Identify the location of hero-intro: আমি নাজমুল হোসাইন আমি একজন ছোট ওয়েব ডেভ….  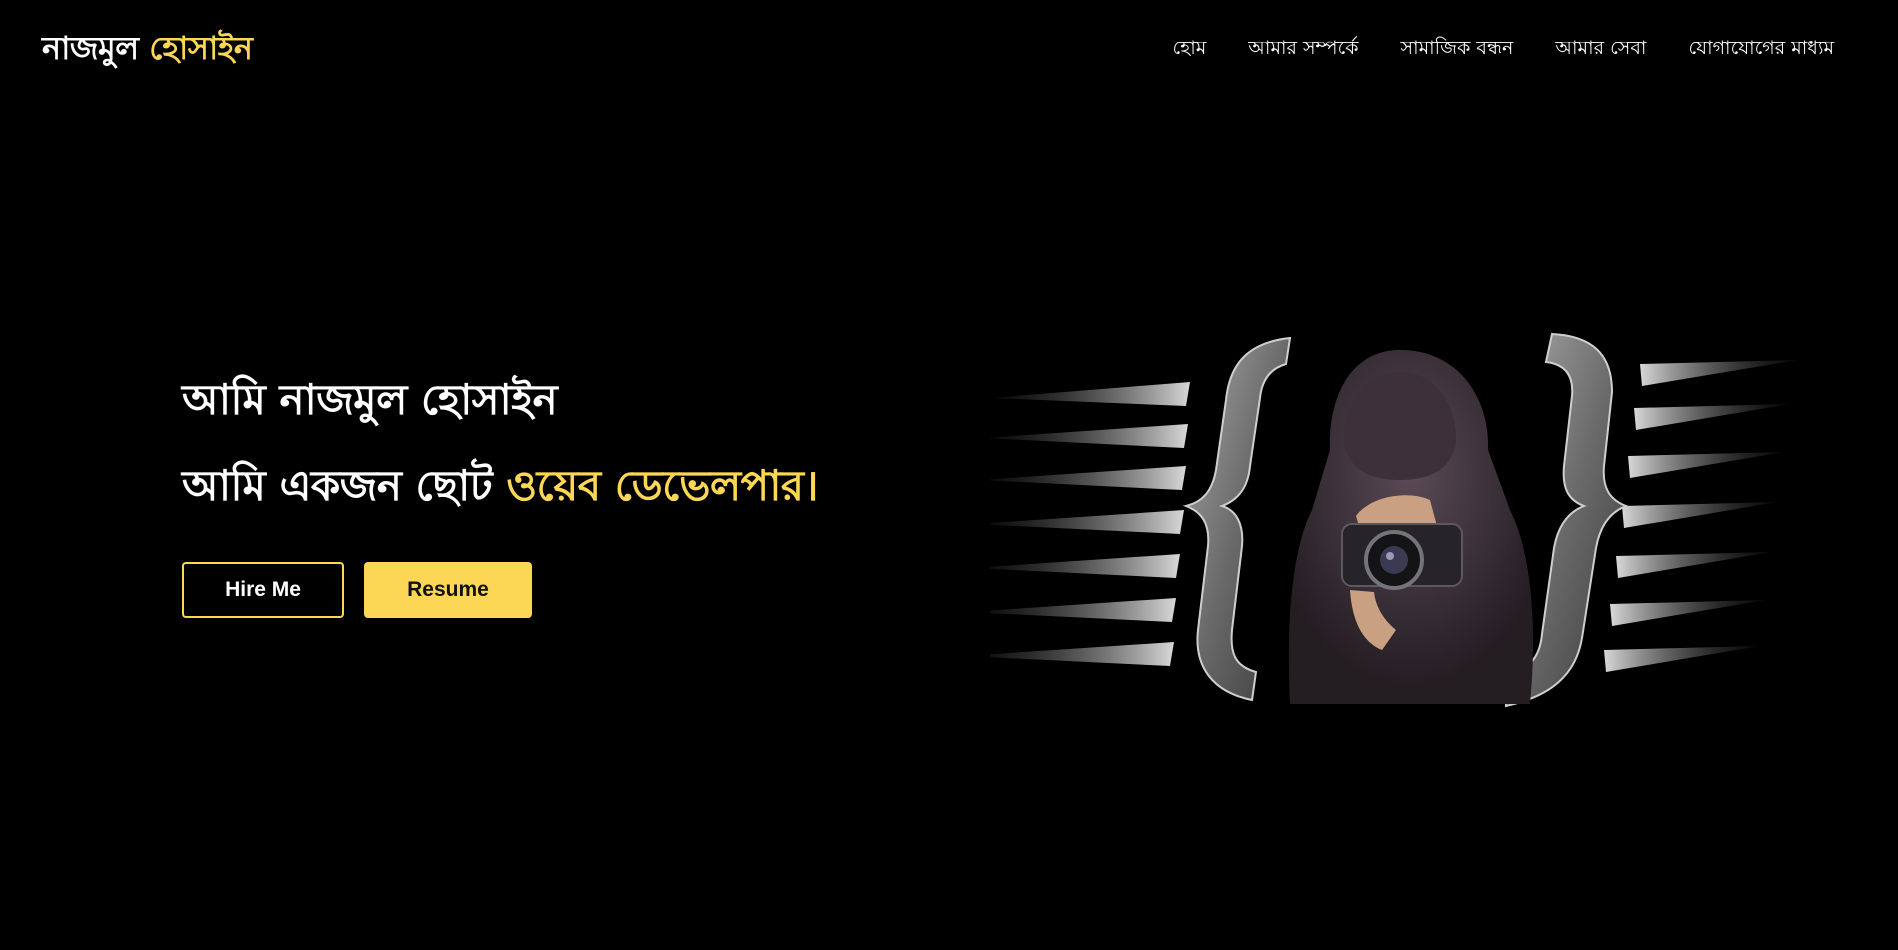
(500, 443).